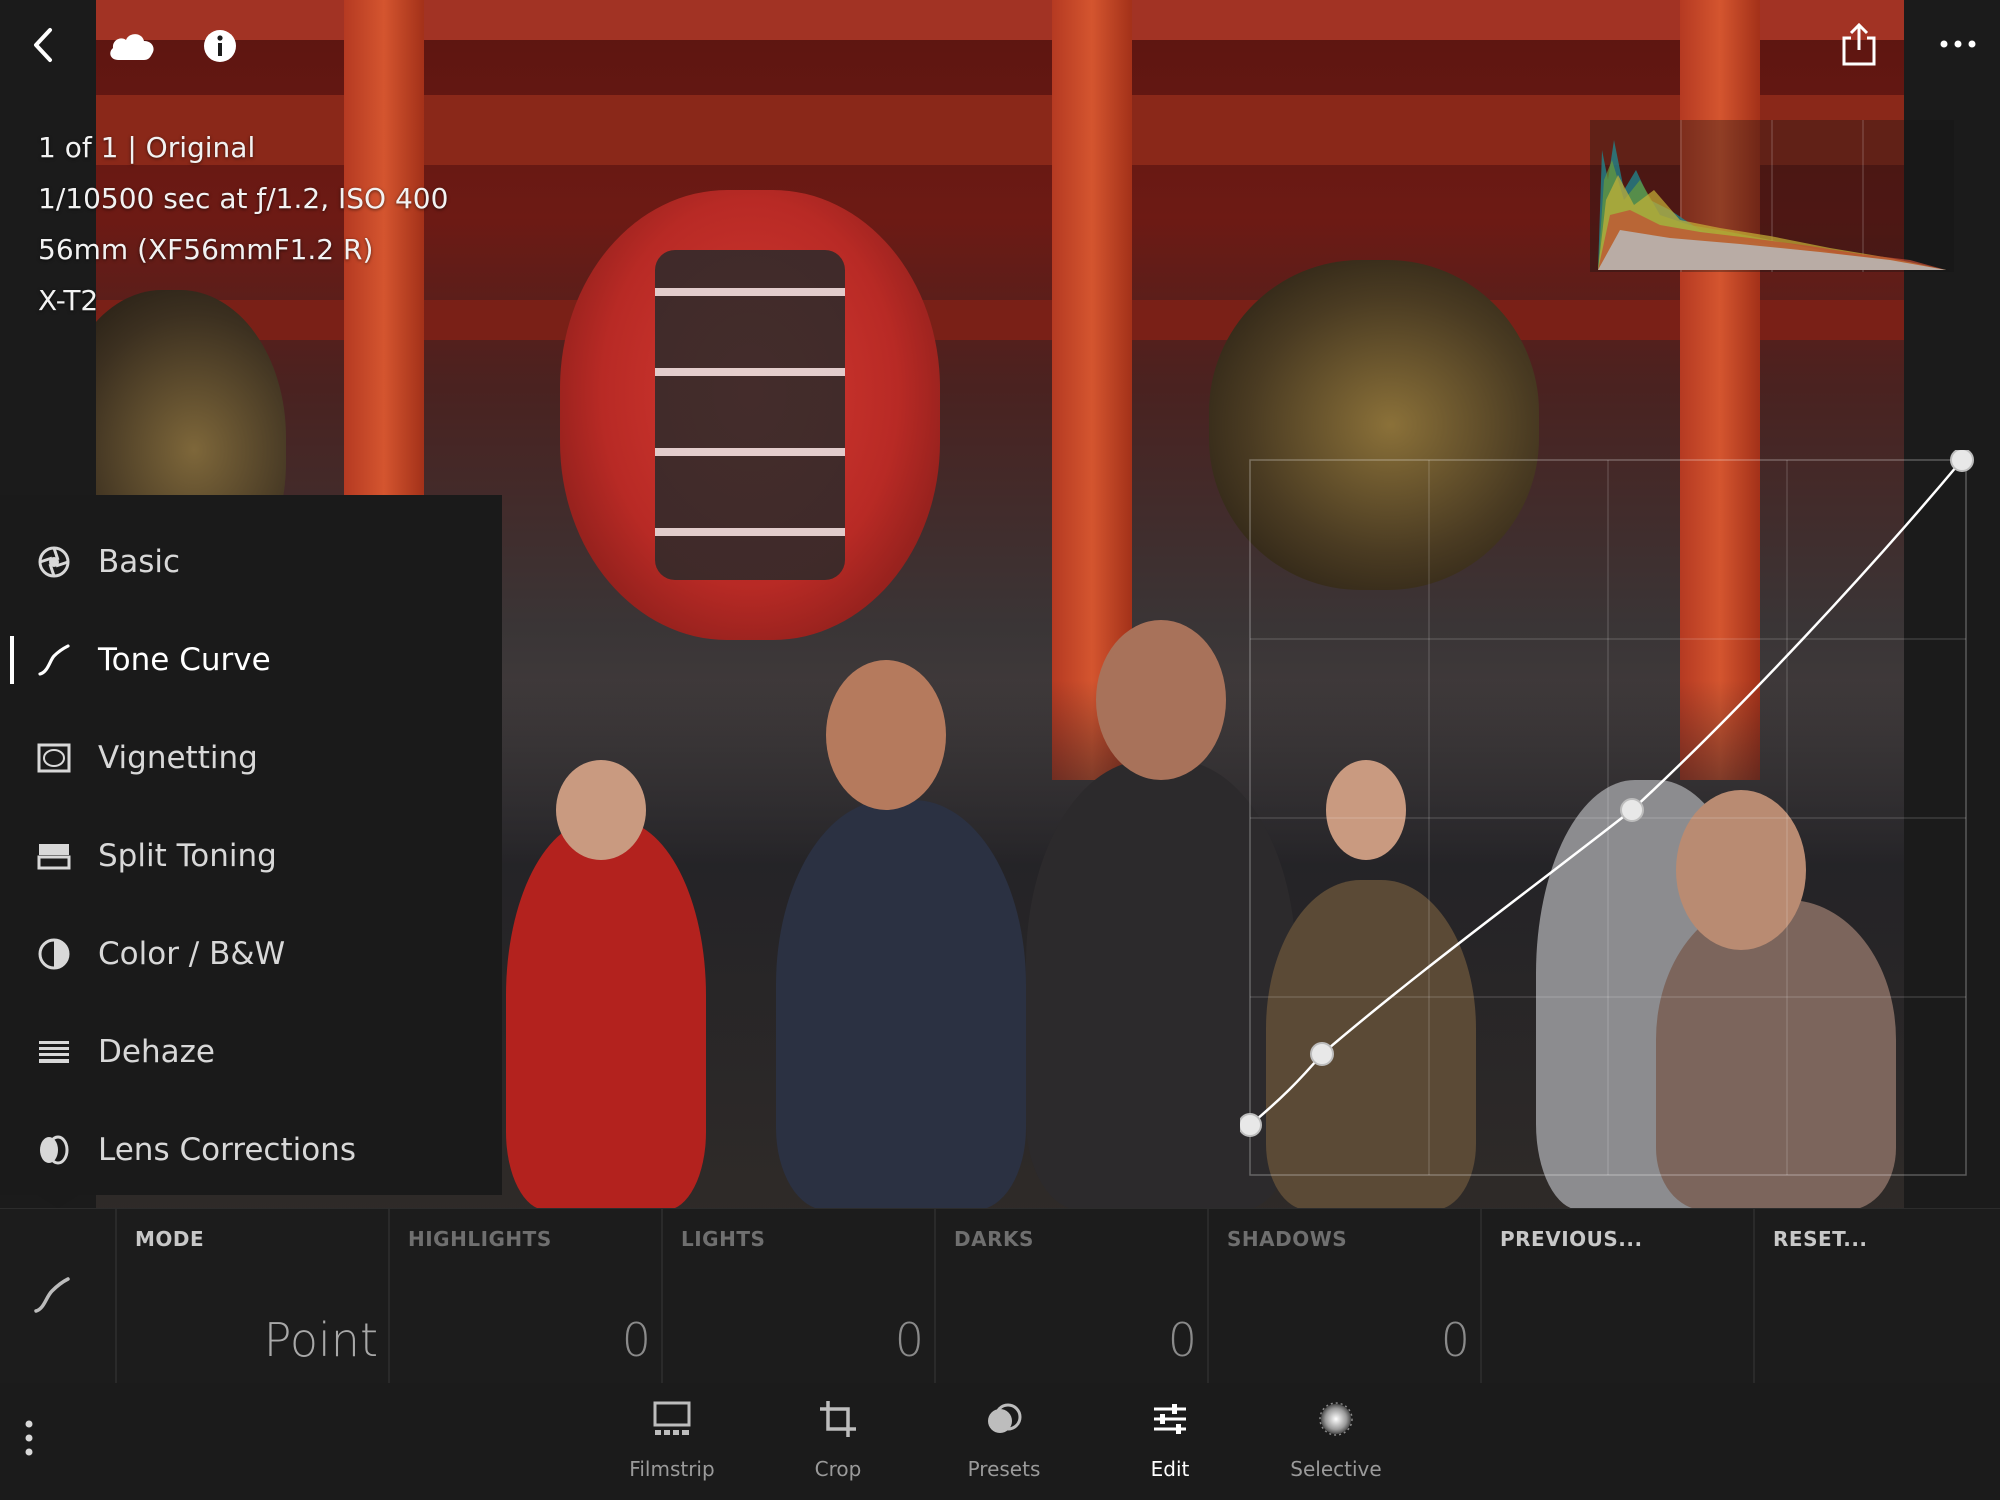 This screenshot has width=2000, height=1500. Describe the element at coordinates (1336, 1469) in the screenshot. I see `tool-label: Selective` at that location.